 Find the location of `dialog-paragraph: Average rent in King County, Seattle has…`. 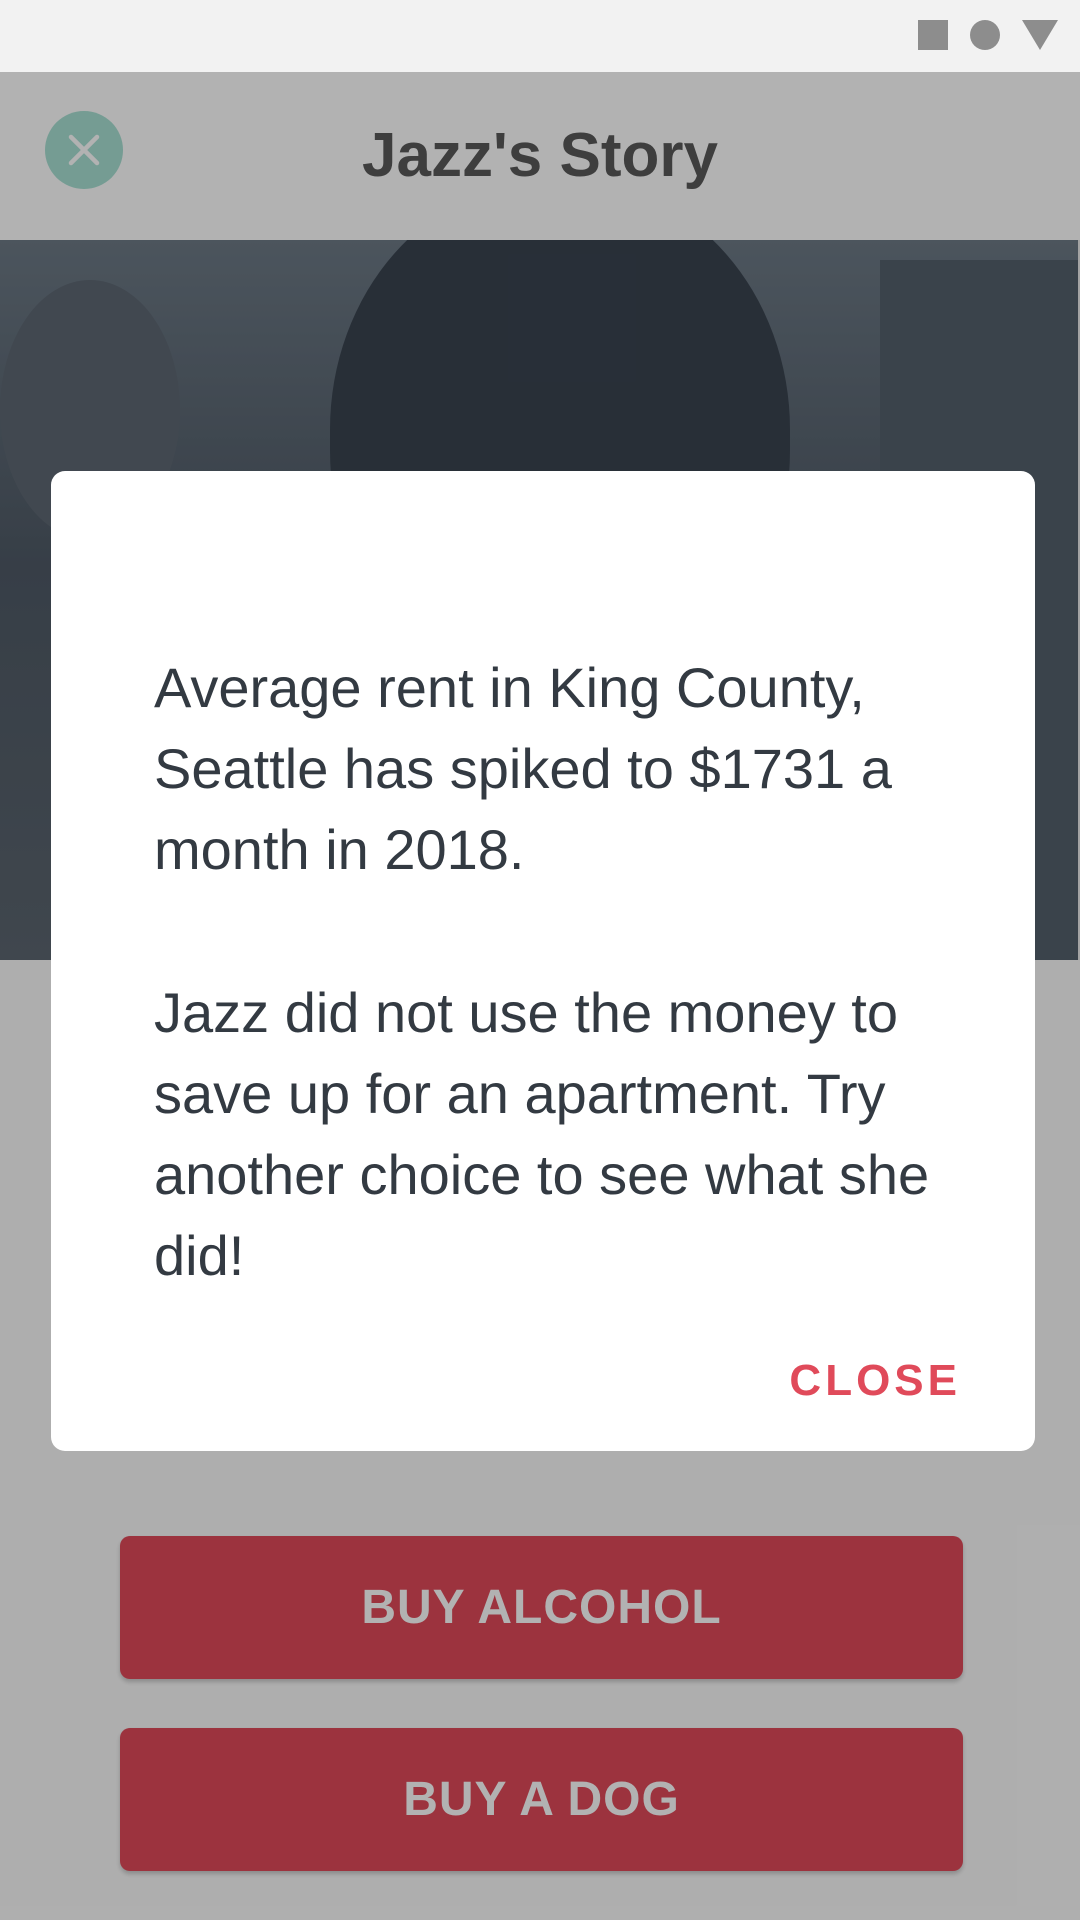

dialog-paragraph: Average rent in King County, Seattle has… is located at coordinates (523, 768).